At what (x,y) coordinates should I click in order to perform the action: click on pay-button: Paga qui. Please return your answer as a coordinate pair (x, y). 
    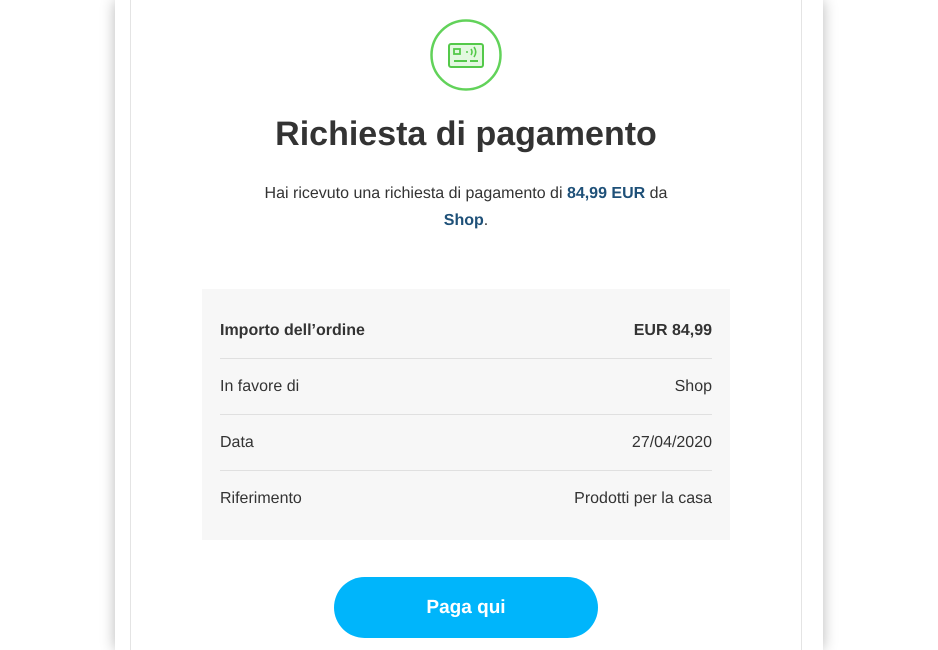
    Looking at the image, I should click on (466, 607).